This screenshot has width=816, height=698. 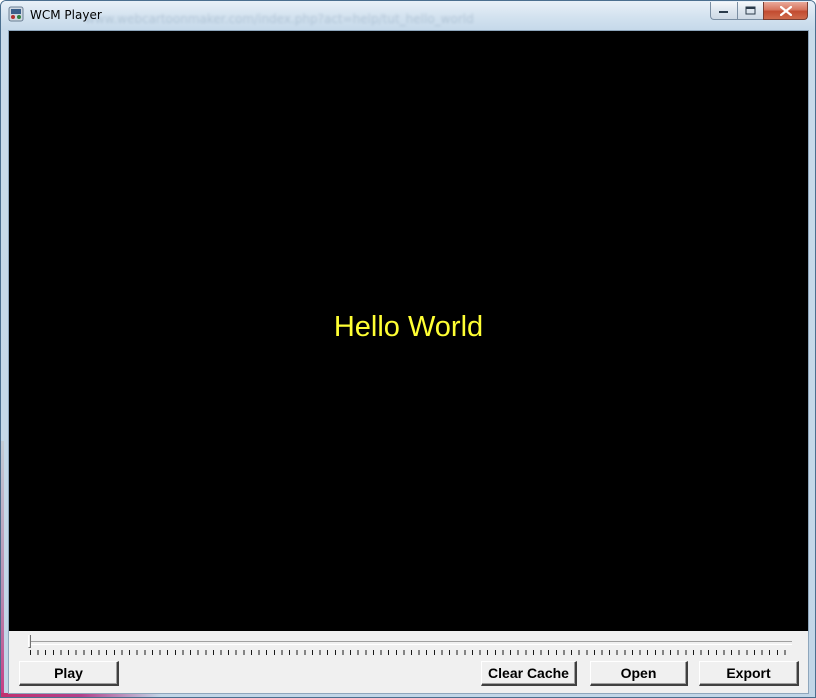 I want to click on play-button: Play, so click(x=69, y=673).